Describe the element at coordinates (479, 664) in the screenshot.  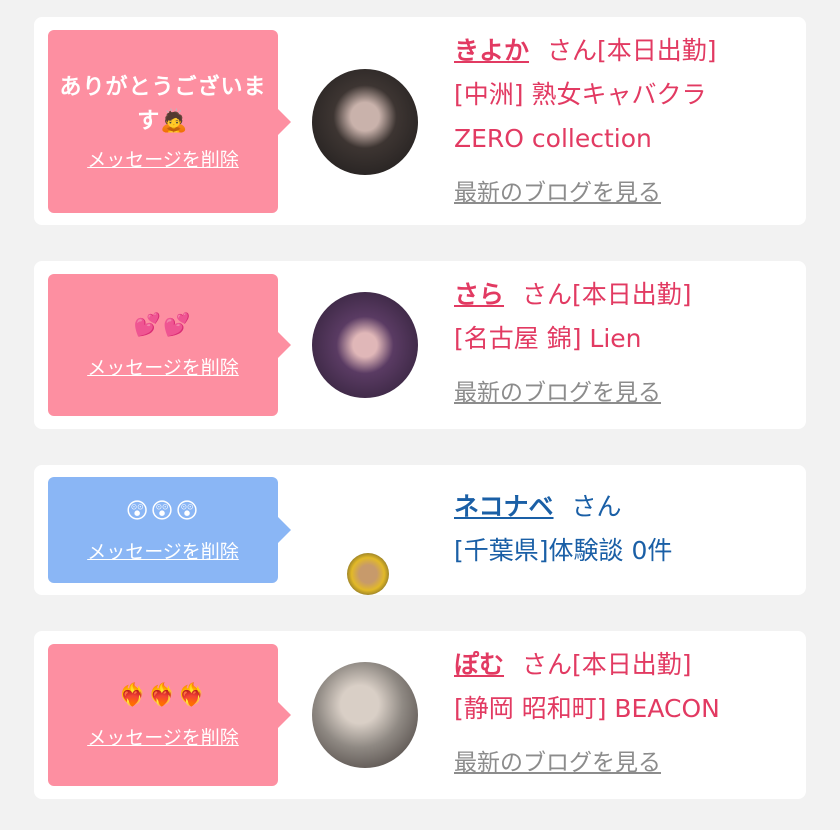
I see `sender-name-link: ぽむ` at that location.